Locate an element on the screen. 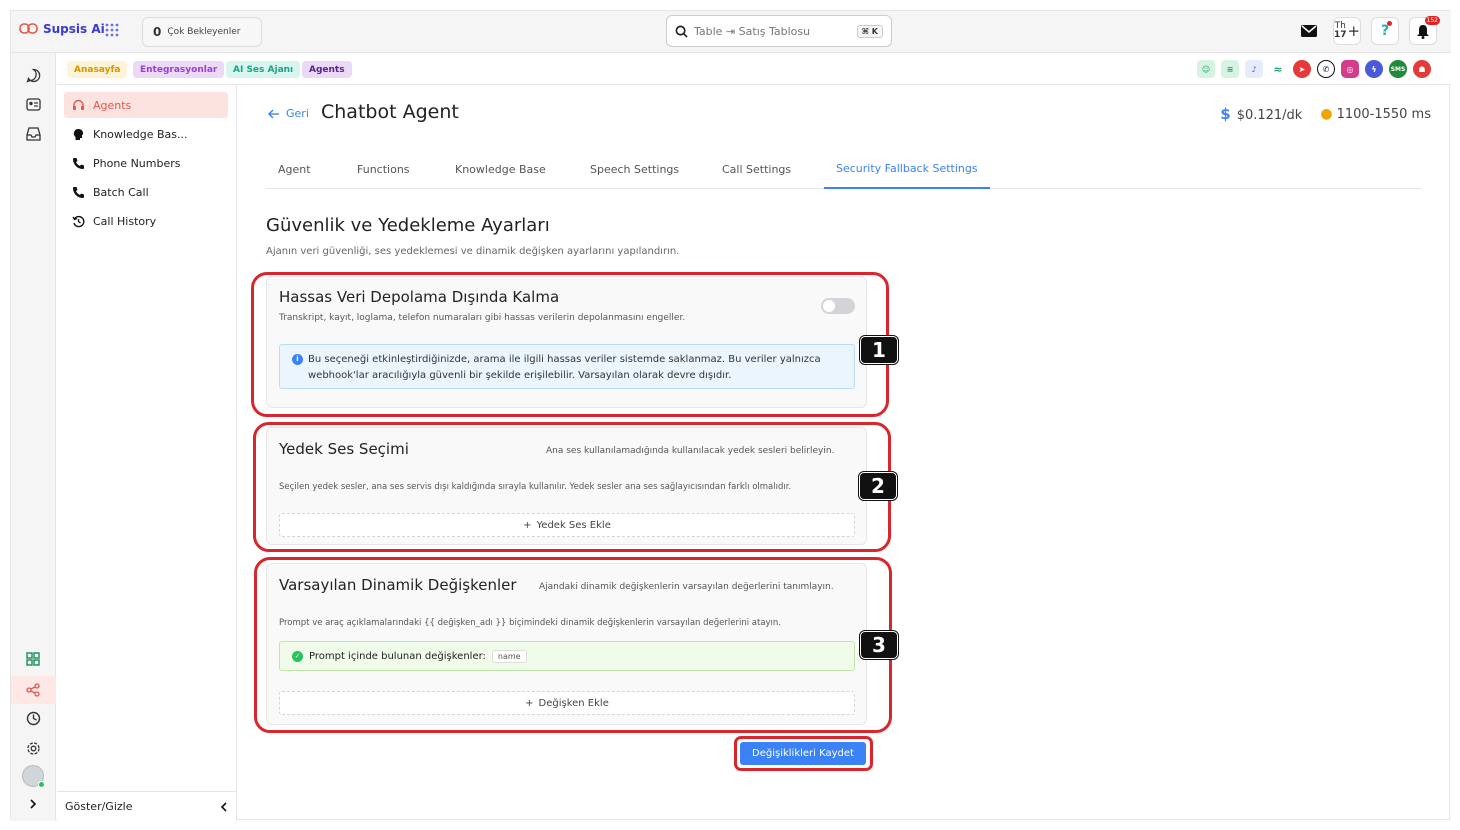 The width and height of the screenshot is (1460, 830). back-button: Geri is located at coordinates (288, 113).